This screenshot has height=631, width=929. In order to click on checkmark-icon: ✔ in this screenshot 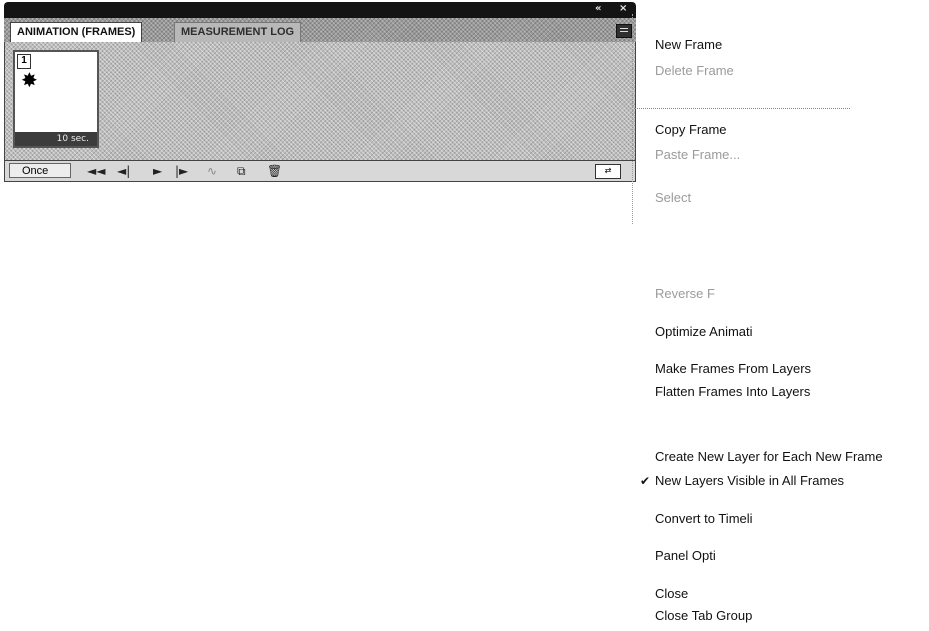, I will do `click(645, 481)`.